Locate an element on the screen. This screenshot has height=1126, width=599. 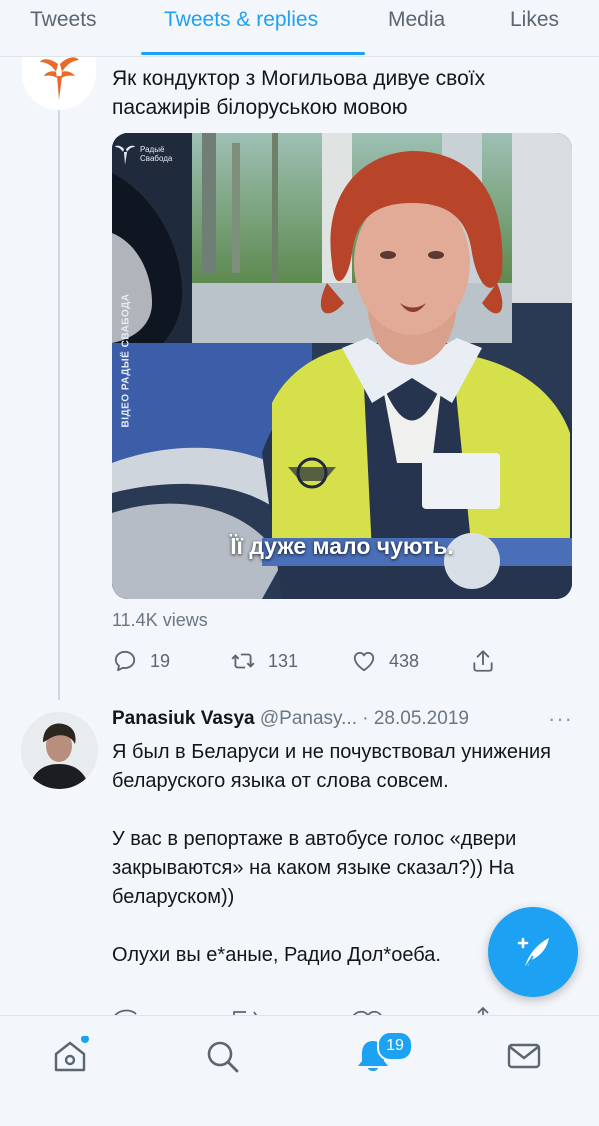
more-options-icon: ··· is located at coordinates (560, 719).